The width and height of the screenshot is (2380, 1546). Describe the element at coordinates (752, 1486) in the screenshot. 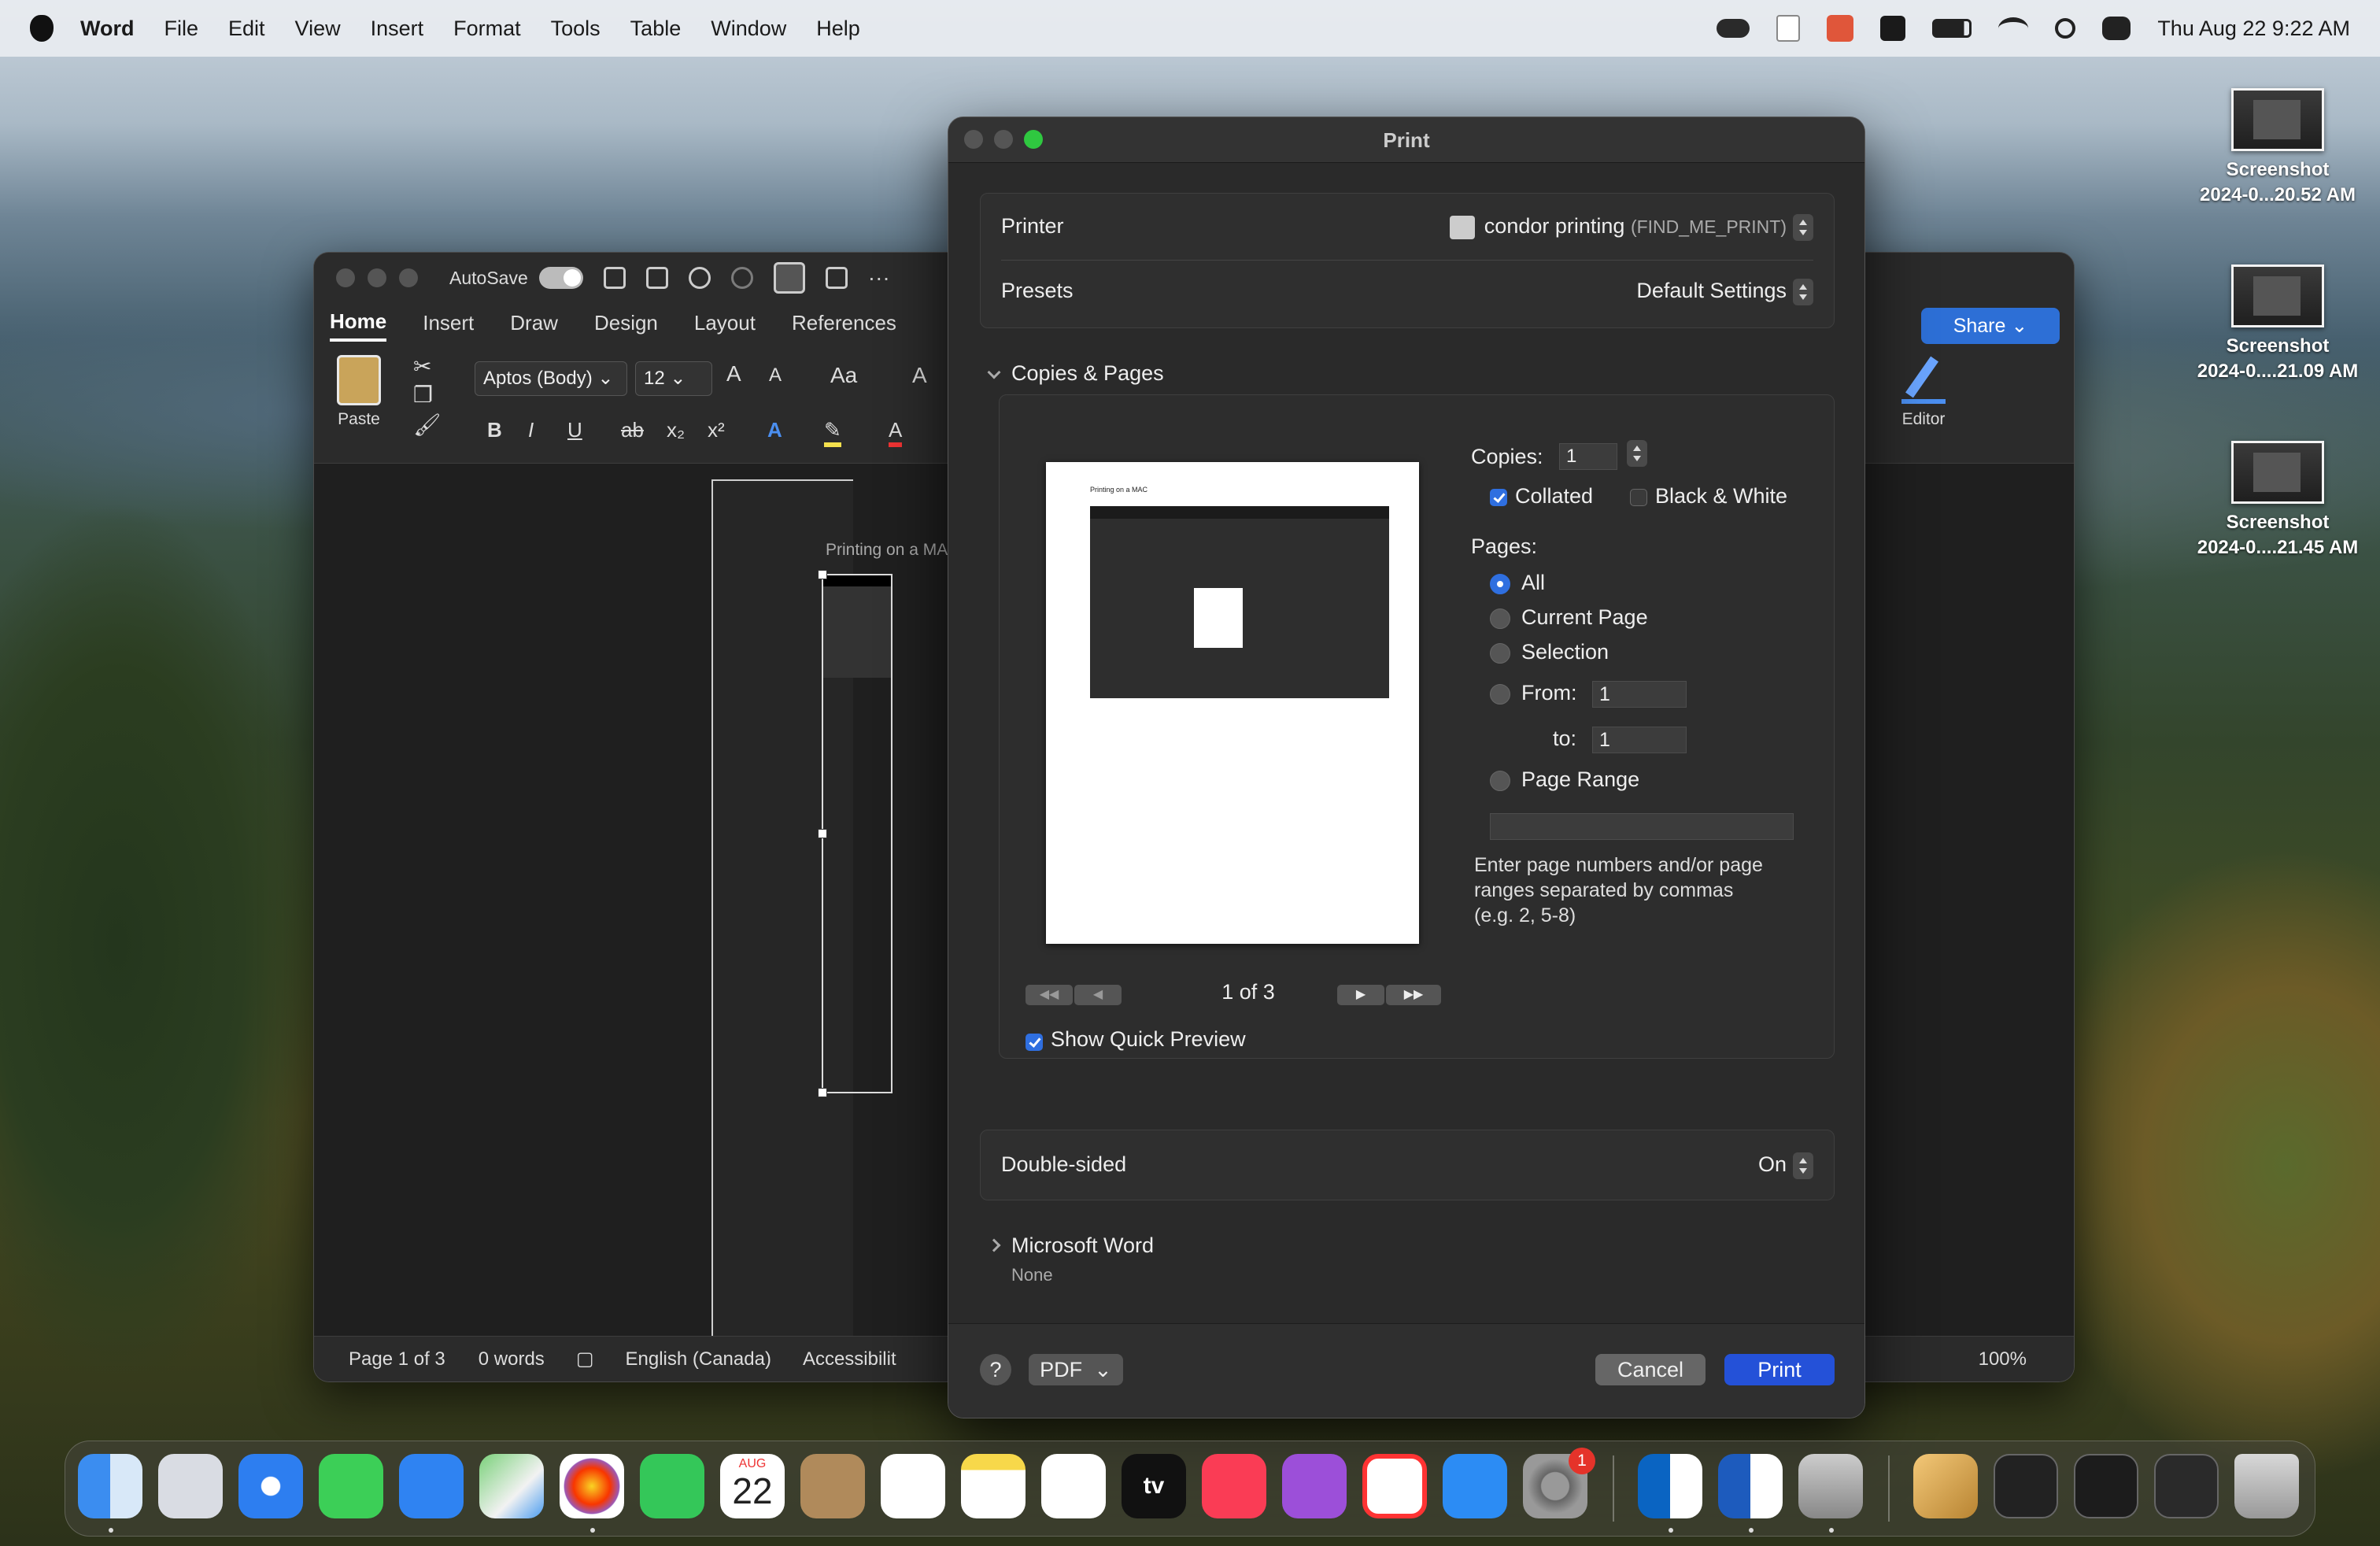

I see `calendar-icon: AUG 22` at that location.